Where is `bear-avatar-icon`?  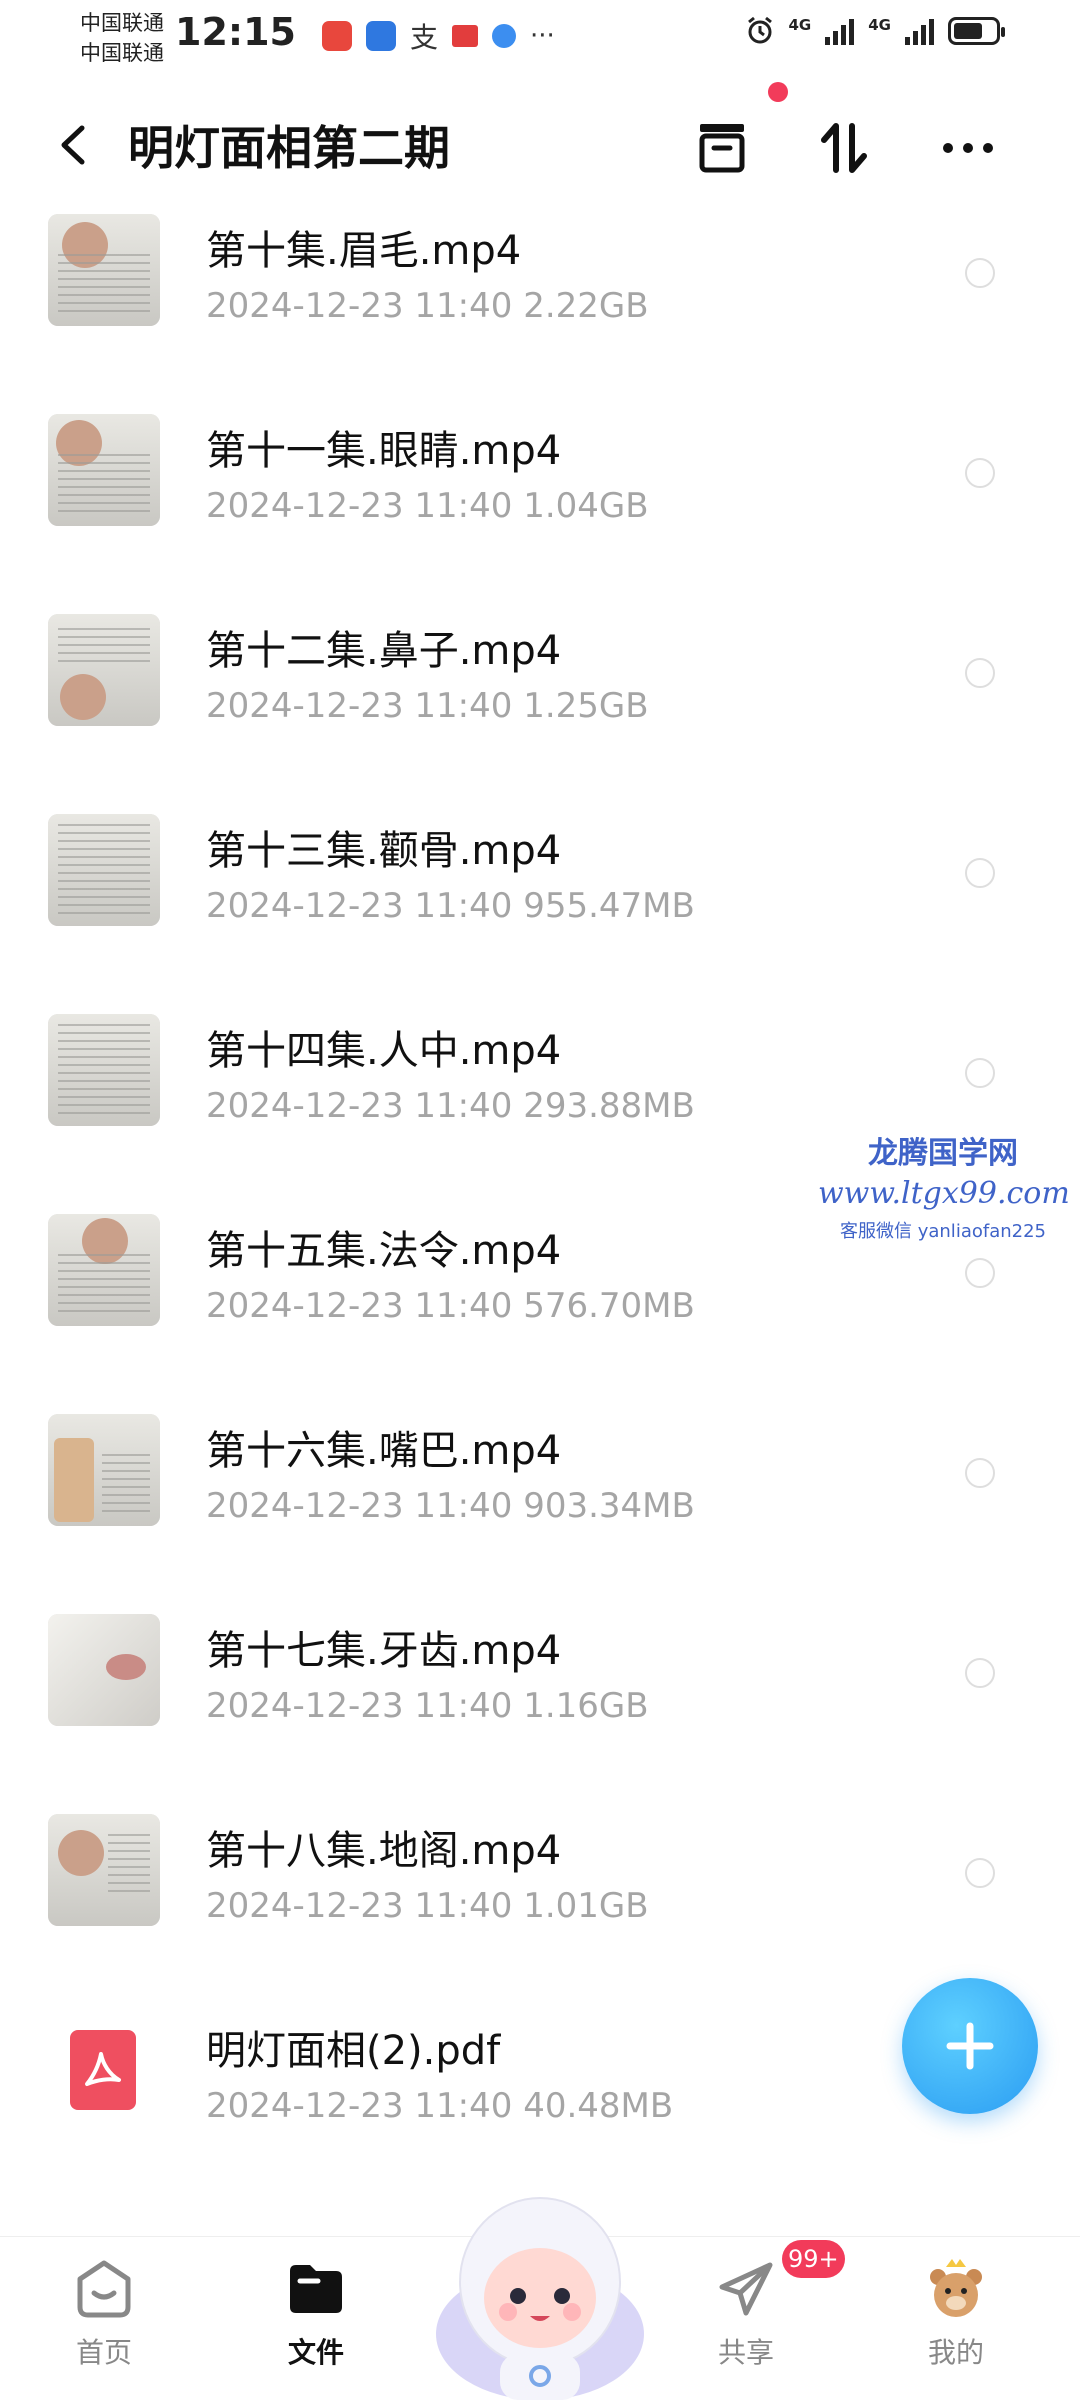
bear-avatar-icon is located at coordinates (956, 2289).